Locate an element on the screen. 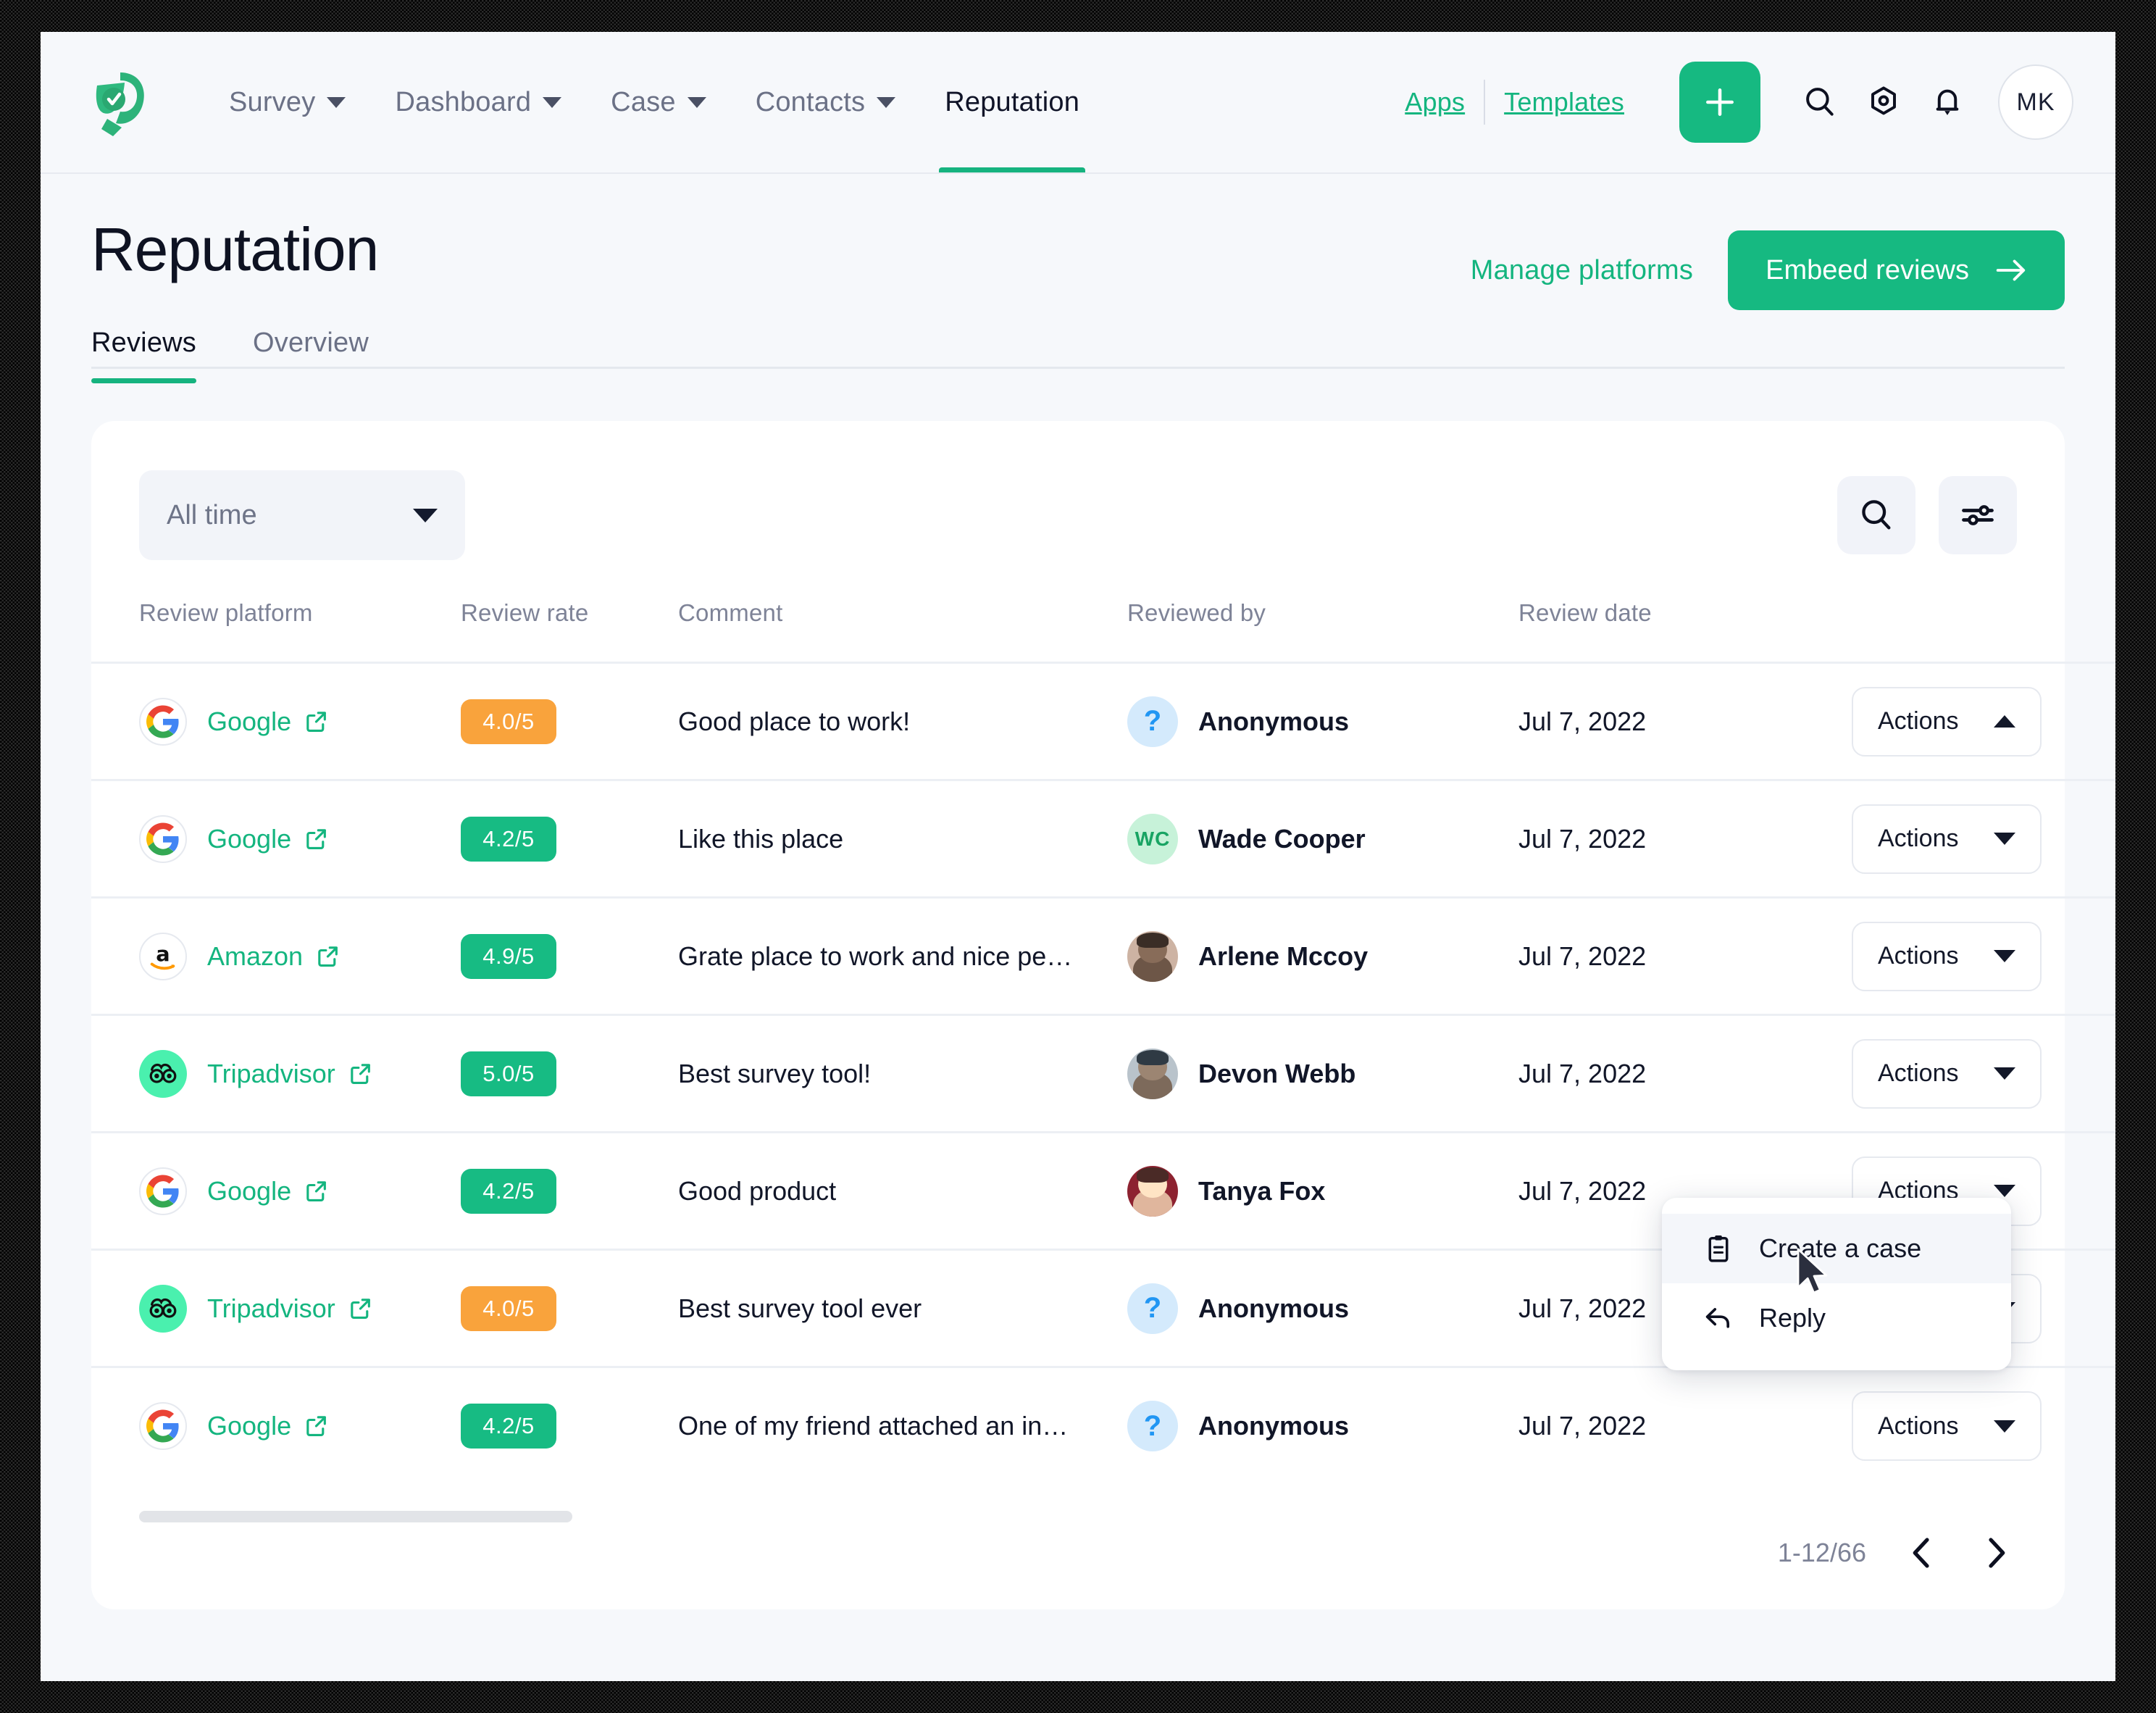  table-search-button is located at coordinates (1876, 515).